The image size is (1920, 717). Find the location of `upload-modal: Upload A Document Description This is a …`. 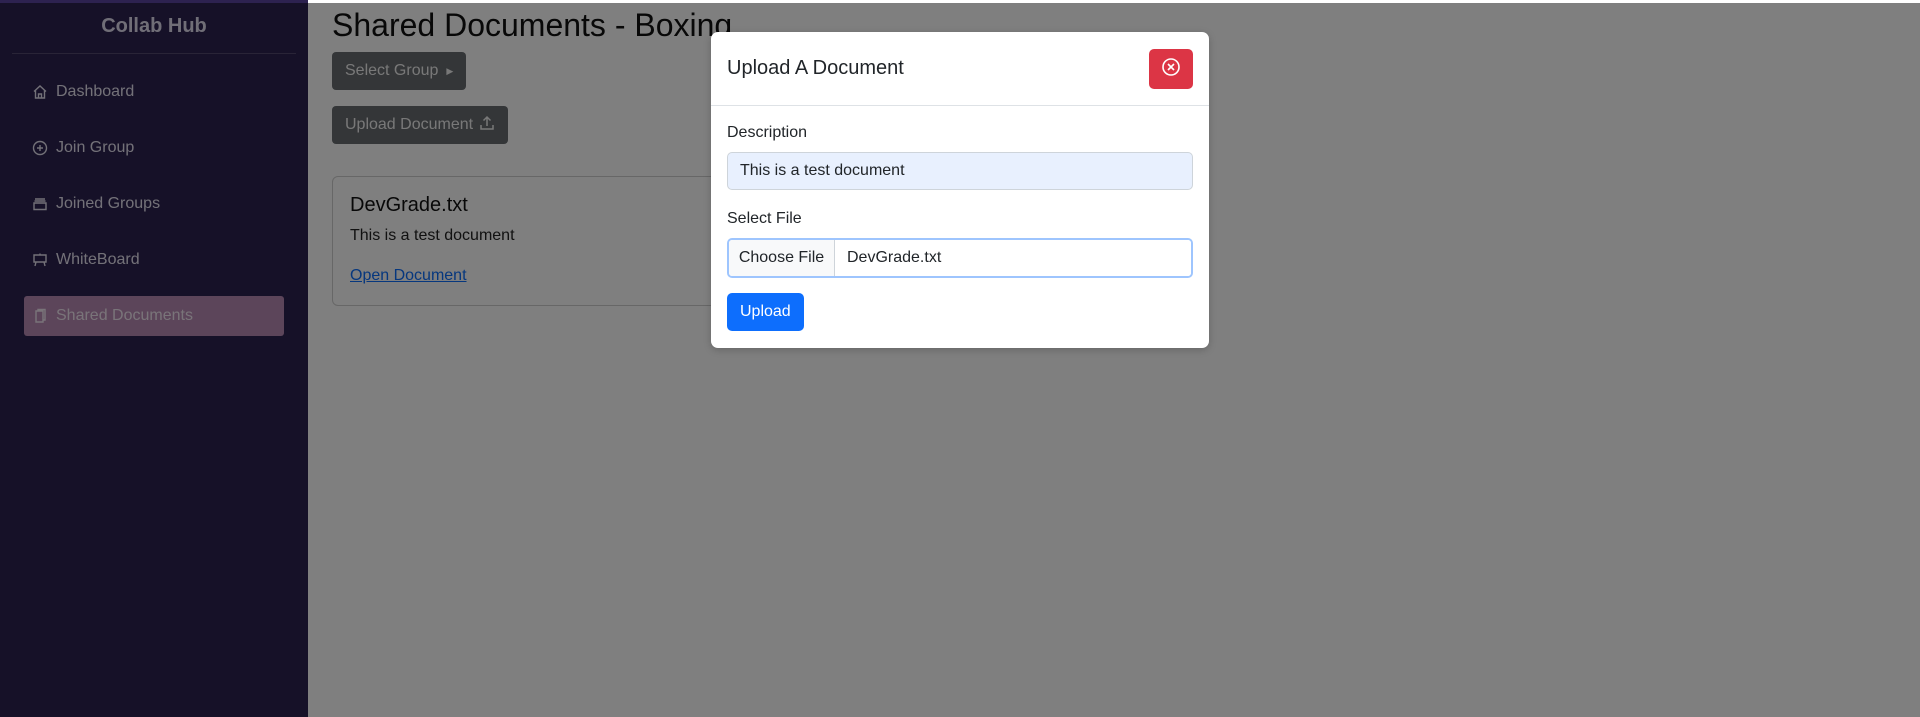

upload-modal: Upload A Document Description This is a … is located at coordinates (960, 190).